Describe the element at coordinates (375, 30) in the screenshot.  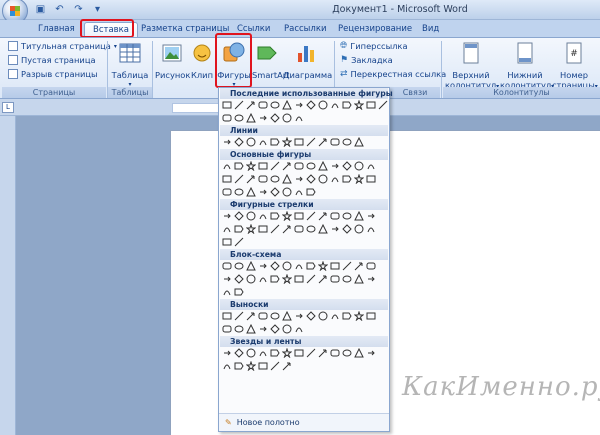
I see `tab-review: Рецензирование` at that location.